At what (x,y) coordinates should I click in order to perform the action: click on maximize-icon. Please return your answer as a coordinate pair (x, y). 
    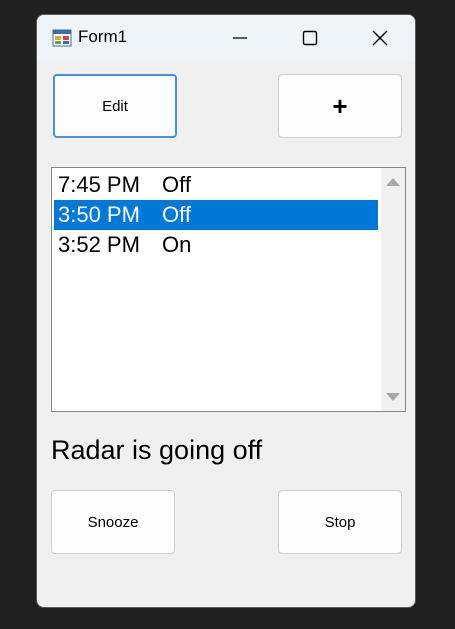
    Looking at the image, I should click on (310, 38).